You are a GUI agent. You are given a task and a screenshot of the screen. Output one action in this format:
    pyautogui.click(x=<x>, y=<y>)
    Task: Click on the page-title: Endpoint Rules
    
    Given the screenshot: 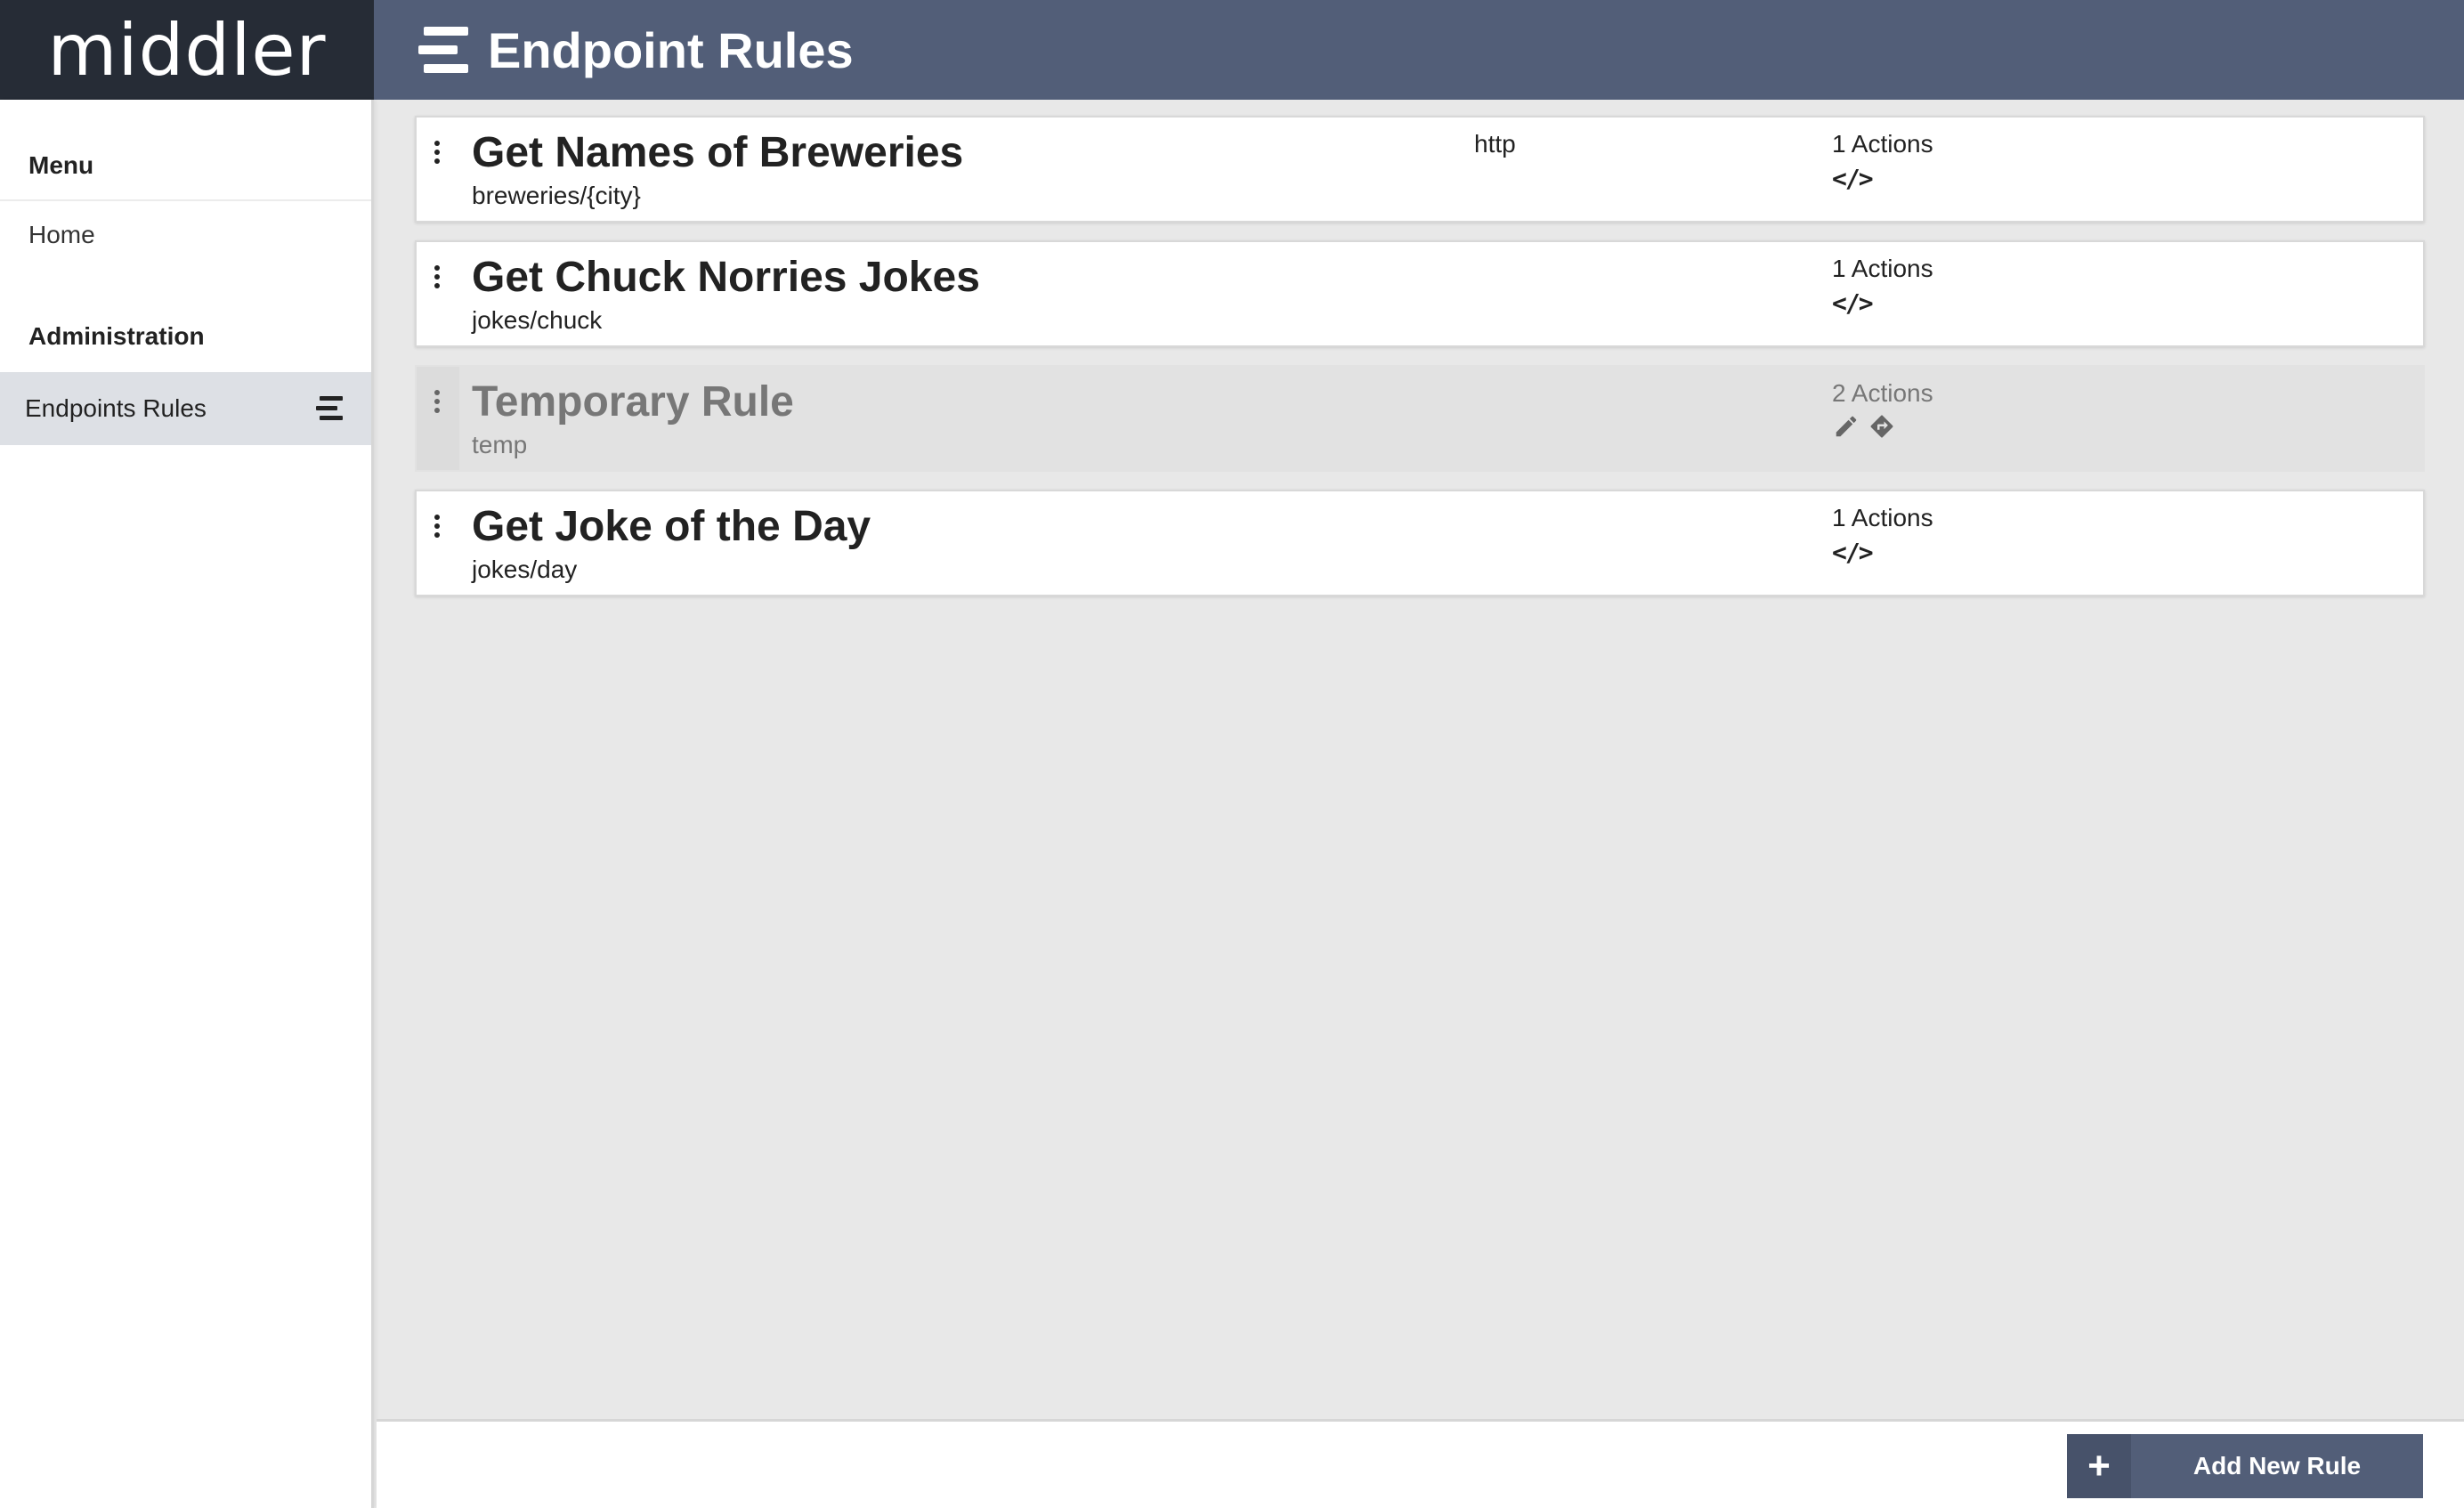 What is the action you would take?
    pyautogui.click(x=671, y=49)
    